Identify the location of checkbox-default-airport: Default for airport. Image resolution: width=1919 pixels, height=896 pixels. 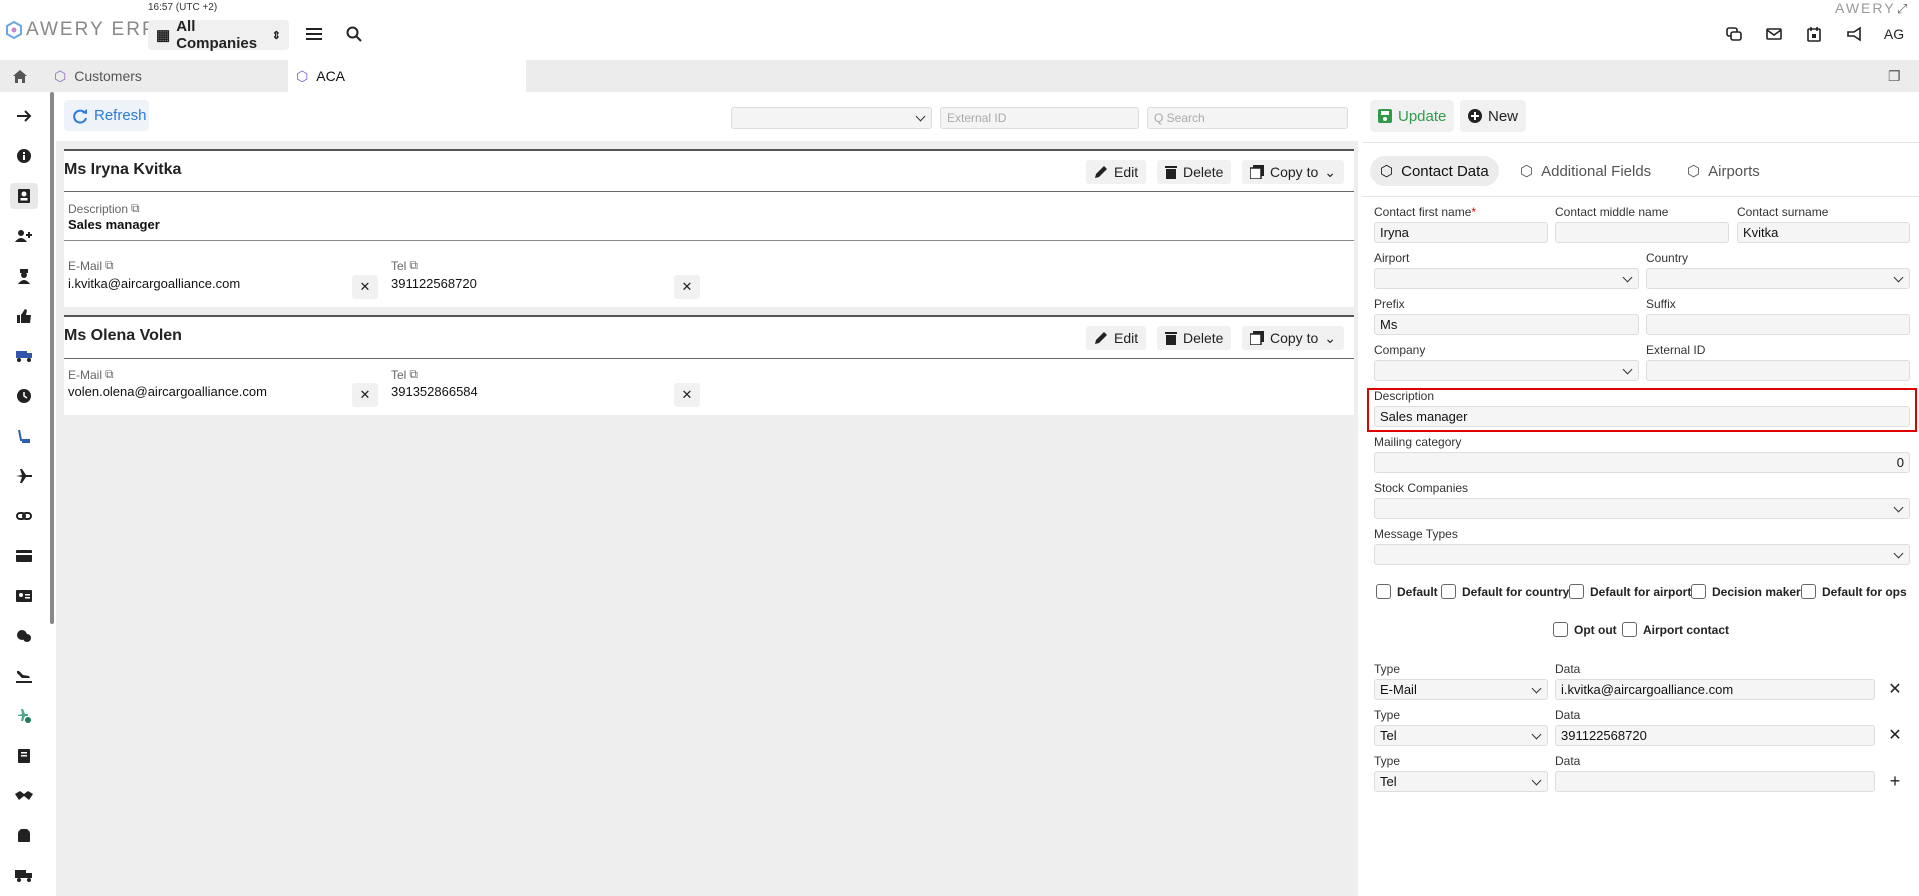
(1630, 591).